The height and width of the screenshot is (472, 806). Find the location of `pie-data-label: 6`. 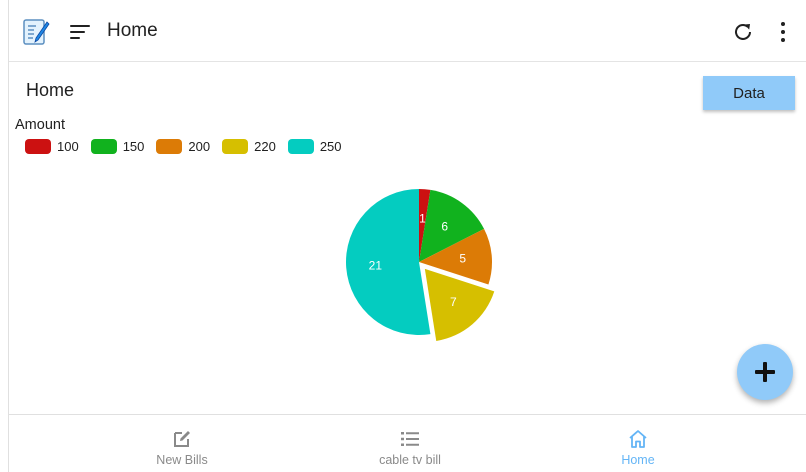

pie-data-label: 6 is located at coordinates (444, 227).